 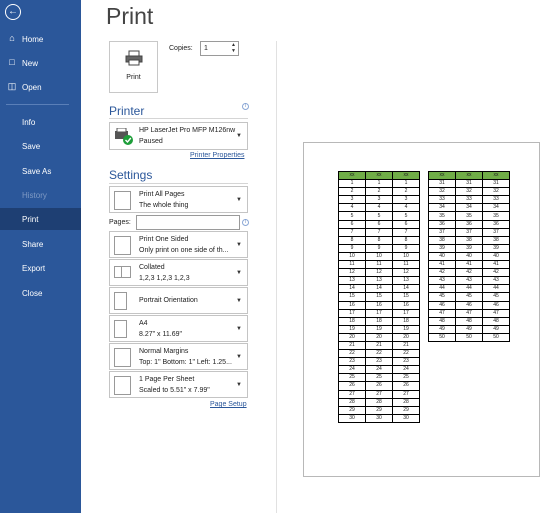 I want to click on table-cell: 36, so click(x=442, y=224).